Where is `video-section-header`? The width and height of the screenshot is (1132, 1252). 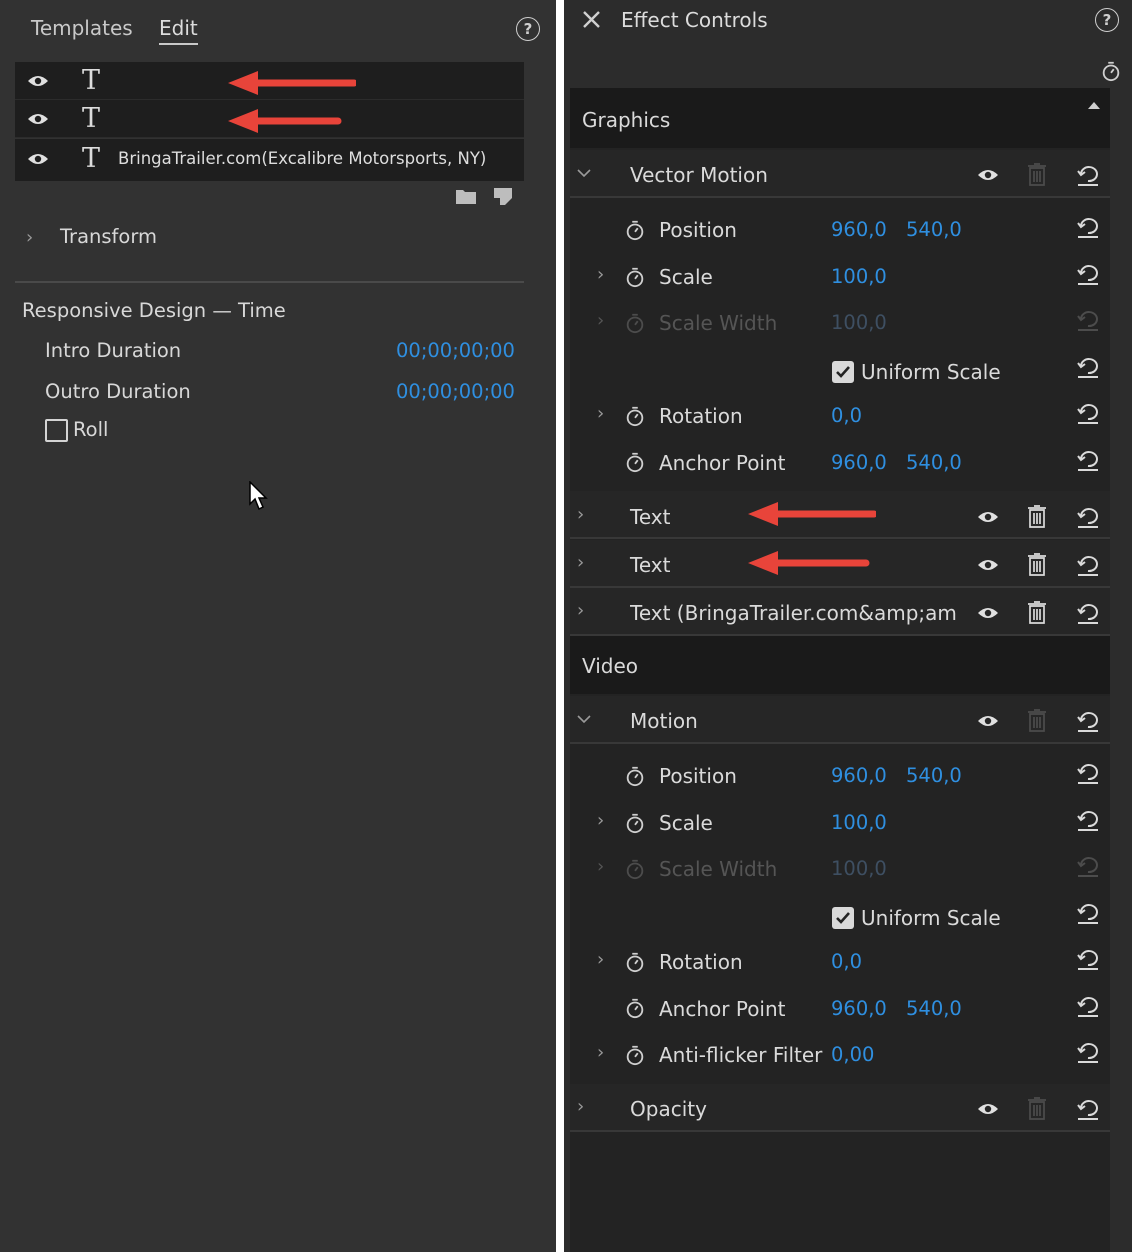 video-section-header is located at coordinates (840, 665).